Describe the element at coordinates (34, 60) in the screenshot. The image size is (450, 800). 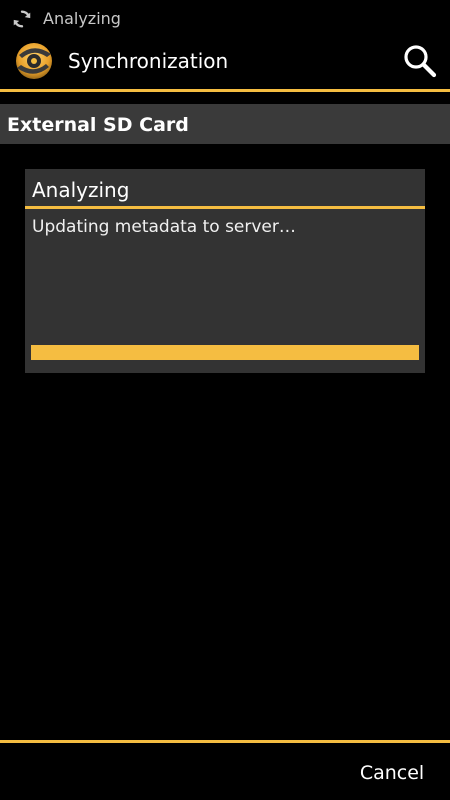
I see `app-logo-icon` at that location.